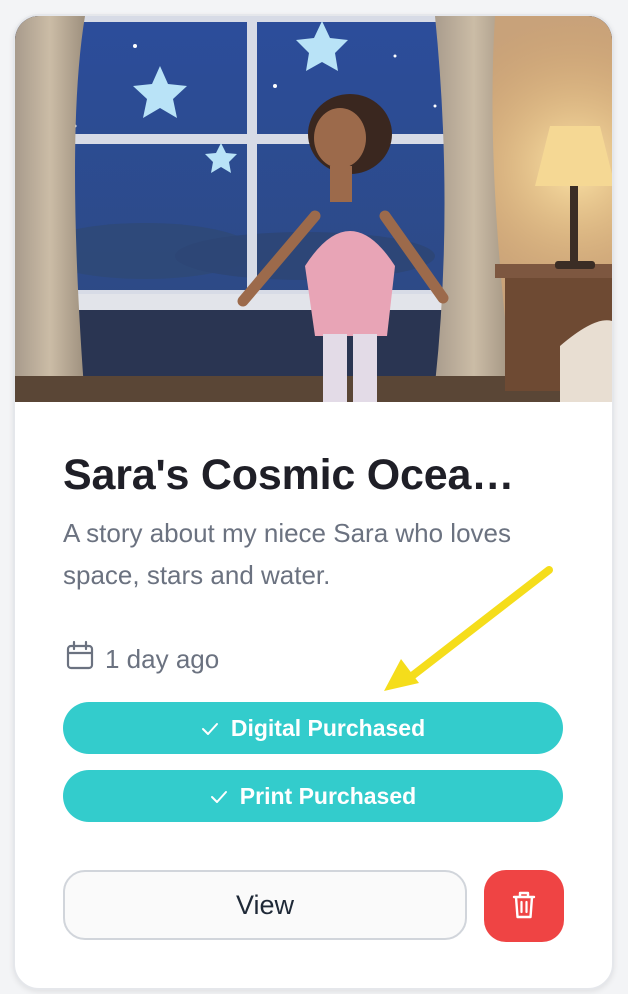 Image resolution: width=628 pixels, height=994 pixels. Describe the element at coordinates (80, 659) in the screenshot. I see `calendar-icon` at that location.